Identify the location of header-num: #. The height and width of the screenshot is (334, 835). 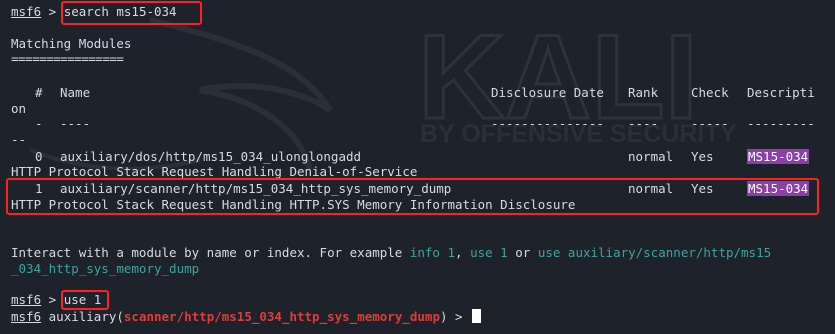
(39, 92).